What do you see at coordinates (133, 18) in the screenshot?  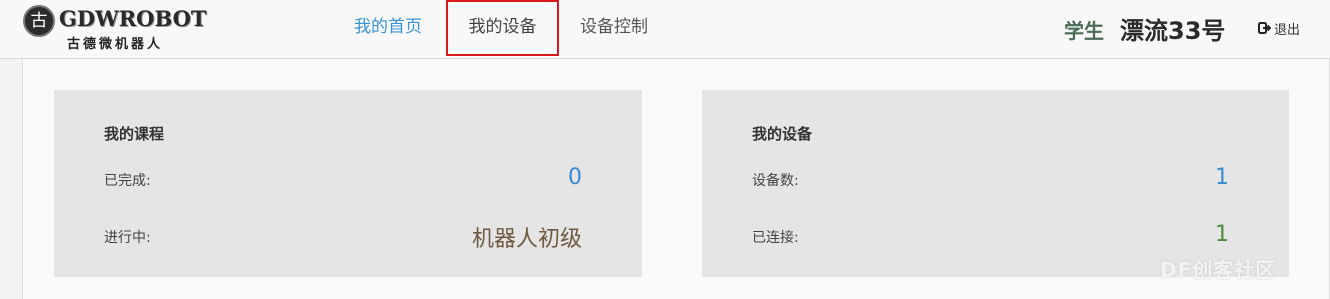 I see `logo-text-en: GDWROBOT` at bounding box center [133, 18].